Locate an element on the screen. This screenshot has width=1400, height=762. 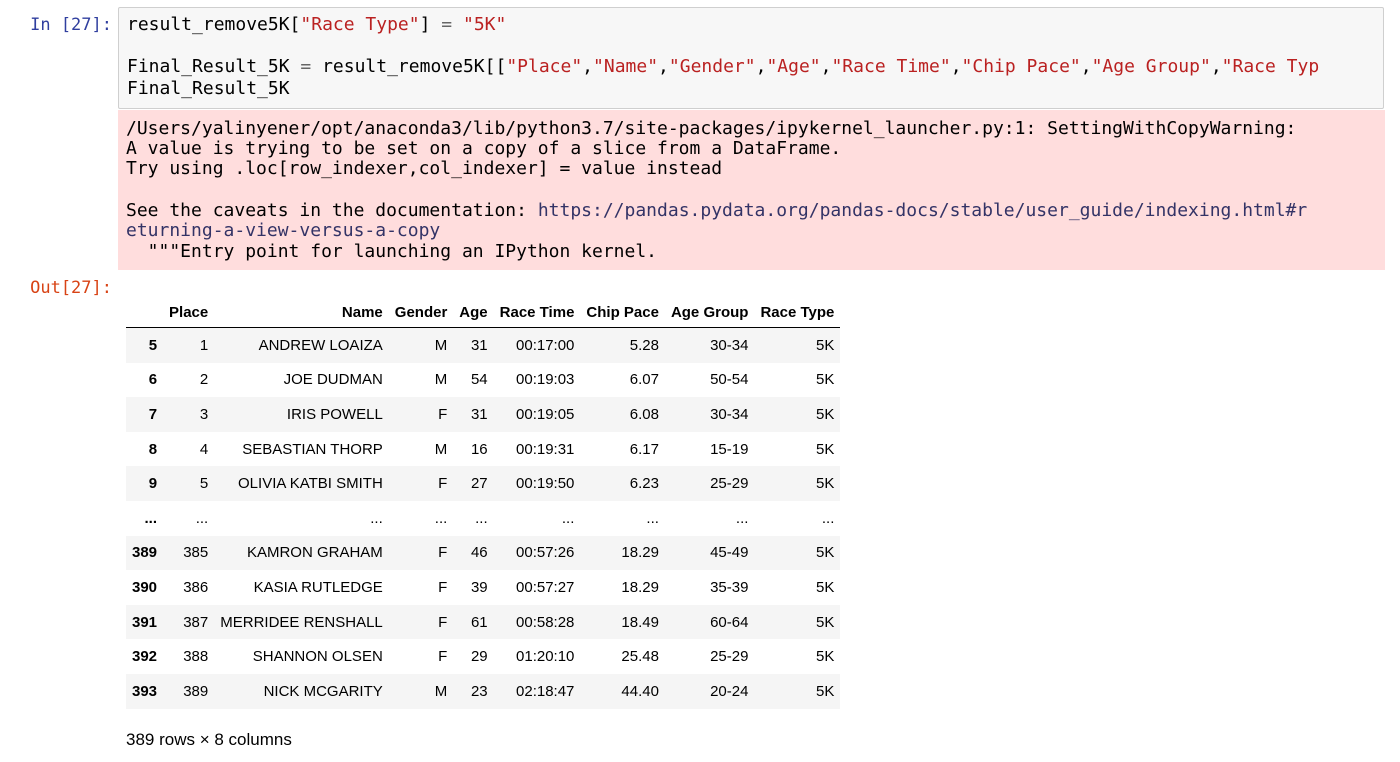
table-cell: 02:18:47 is located at coordinates (545, 691).